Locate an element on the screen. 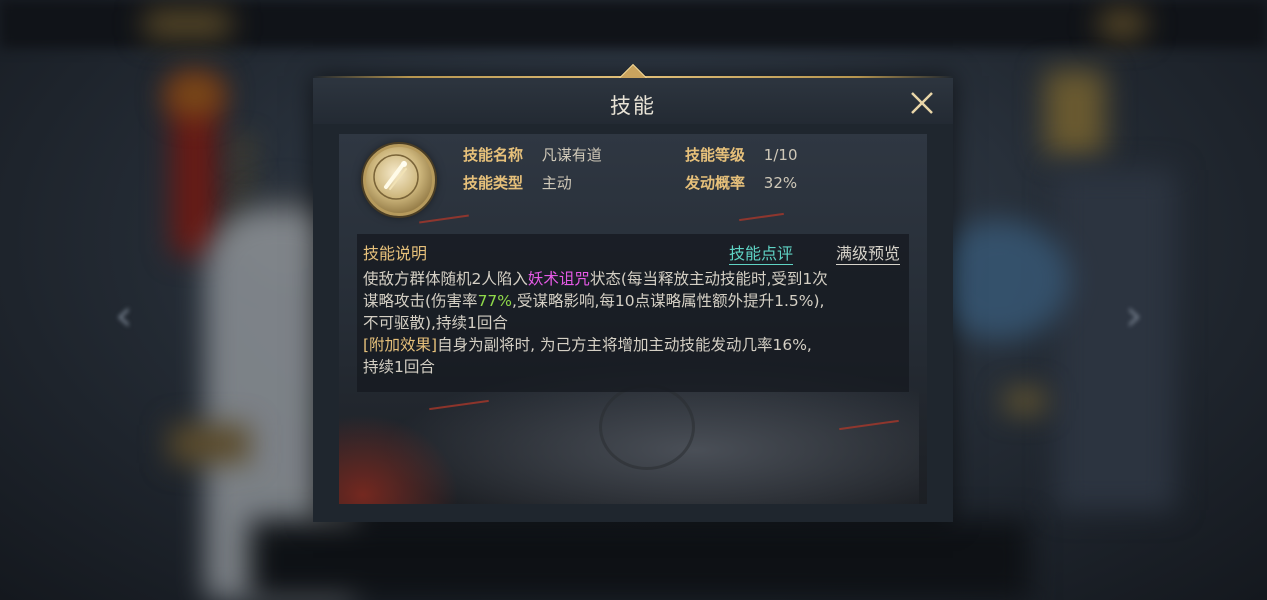 The height and width of the screenshot is (600, 1267). skill-type-row: 技能类型 主动 is located at coordinates (517, 182).